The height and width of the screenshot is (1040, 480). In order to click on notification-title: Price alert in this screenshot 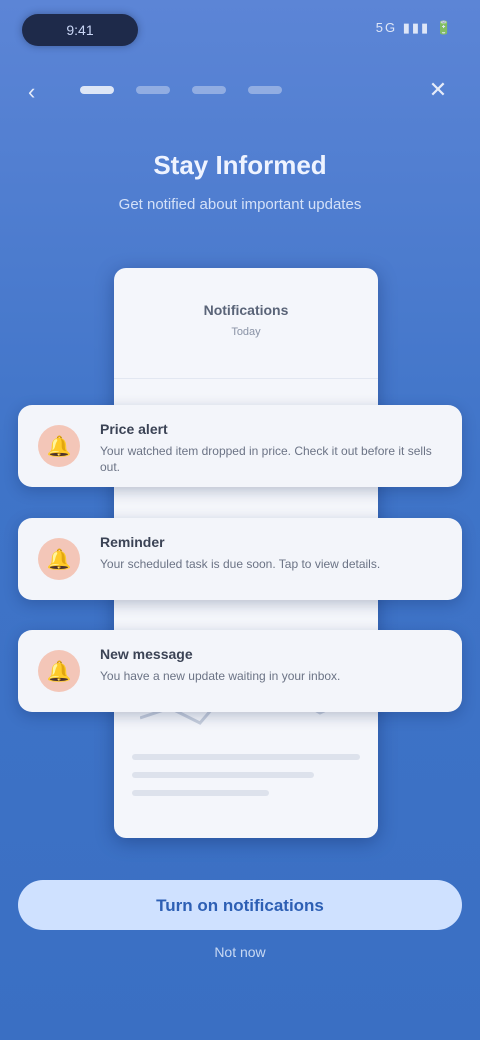, I will do `click(134, 429)`.